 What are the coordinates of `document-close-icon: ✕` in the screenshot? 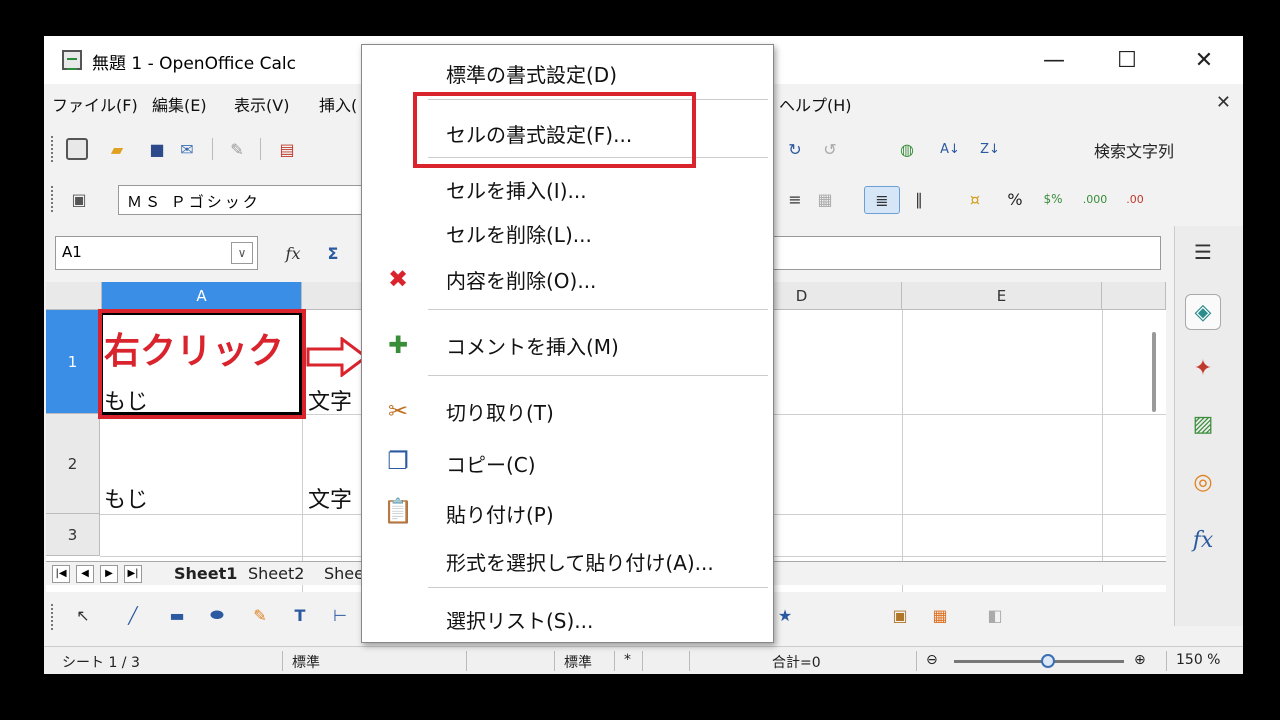 It's located at (1223, 102).